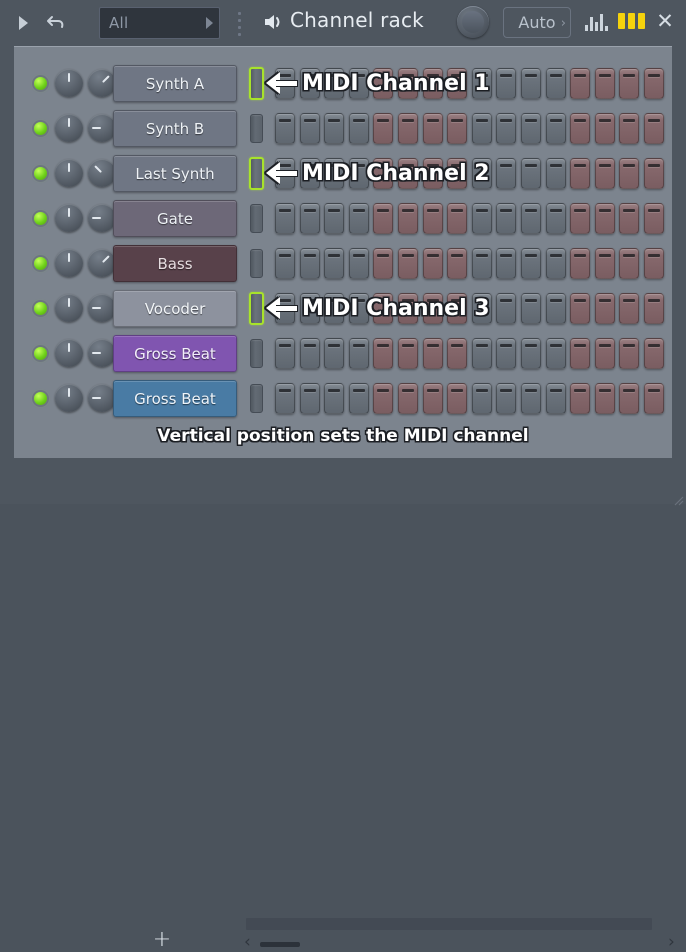 This screenshot has height=952, width=686. Describe the element at coordinates (175, 353) in the screenshot. I see `channel-name-button: Gross Beat` at that location.